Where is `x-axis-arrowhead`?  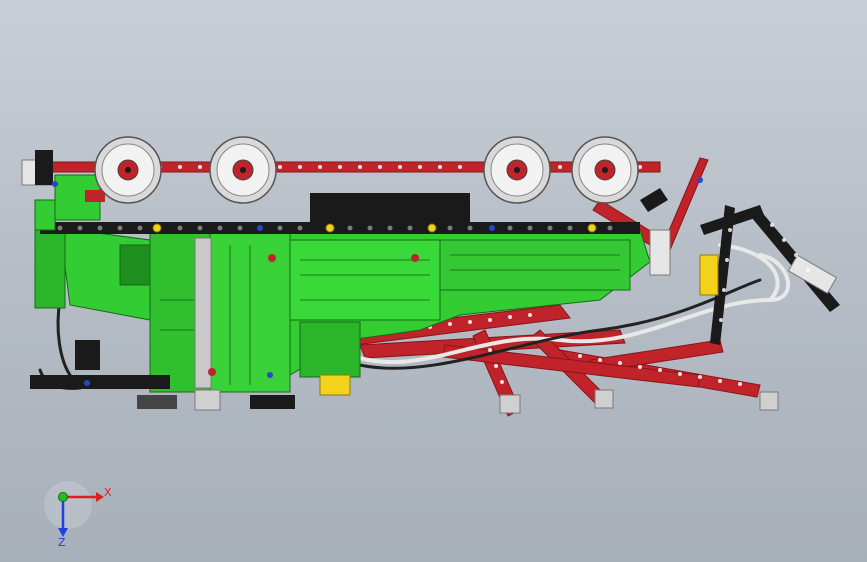 x-axis-arrowhead is located at coordinates (100, 497).